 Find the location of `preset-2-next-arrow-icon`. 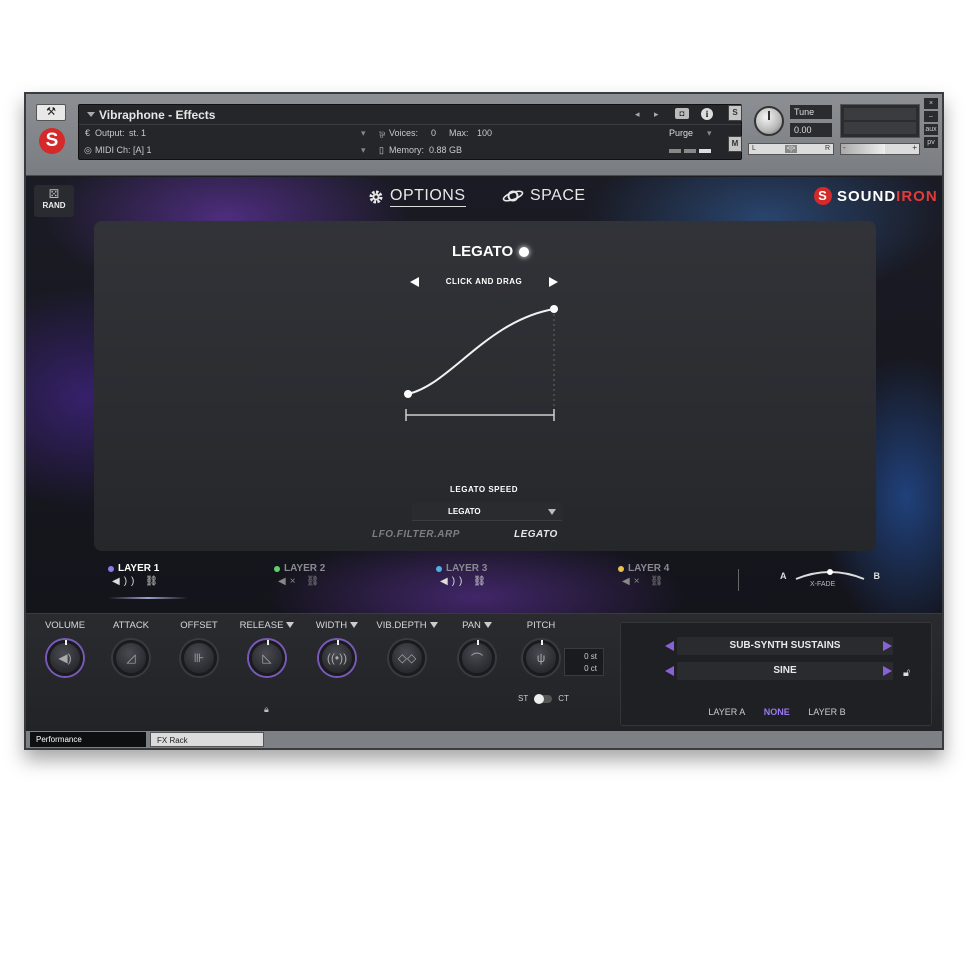

preset-2-next-arrow-icon is located at coordinates (887, 671).